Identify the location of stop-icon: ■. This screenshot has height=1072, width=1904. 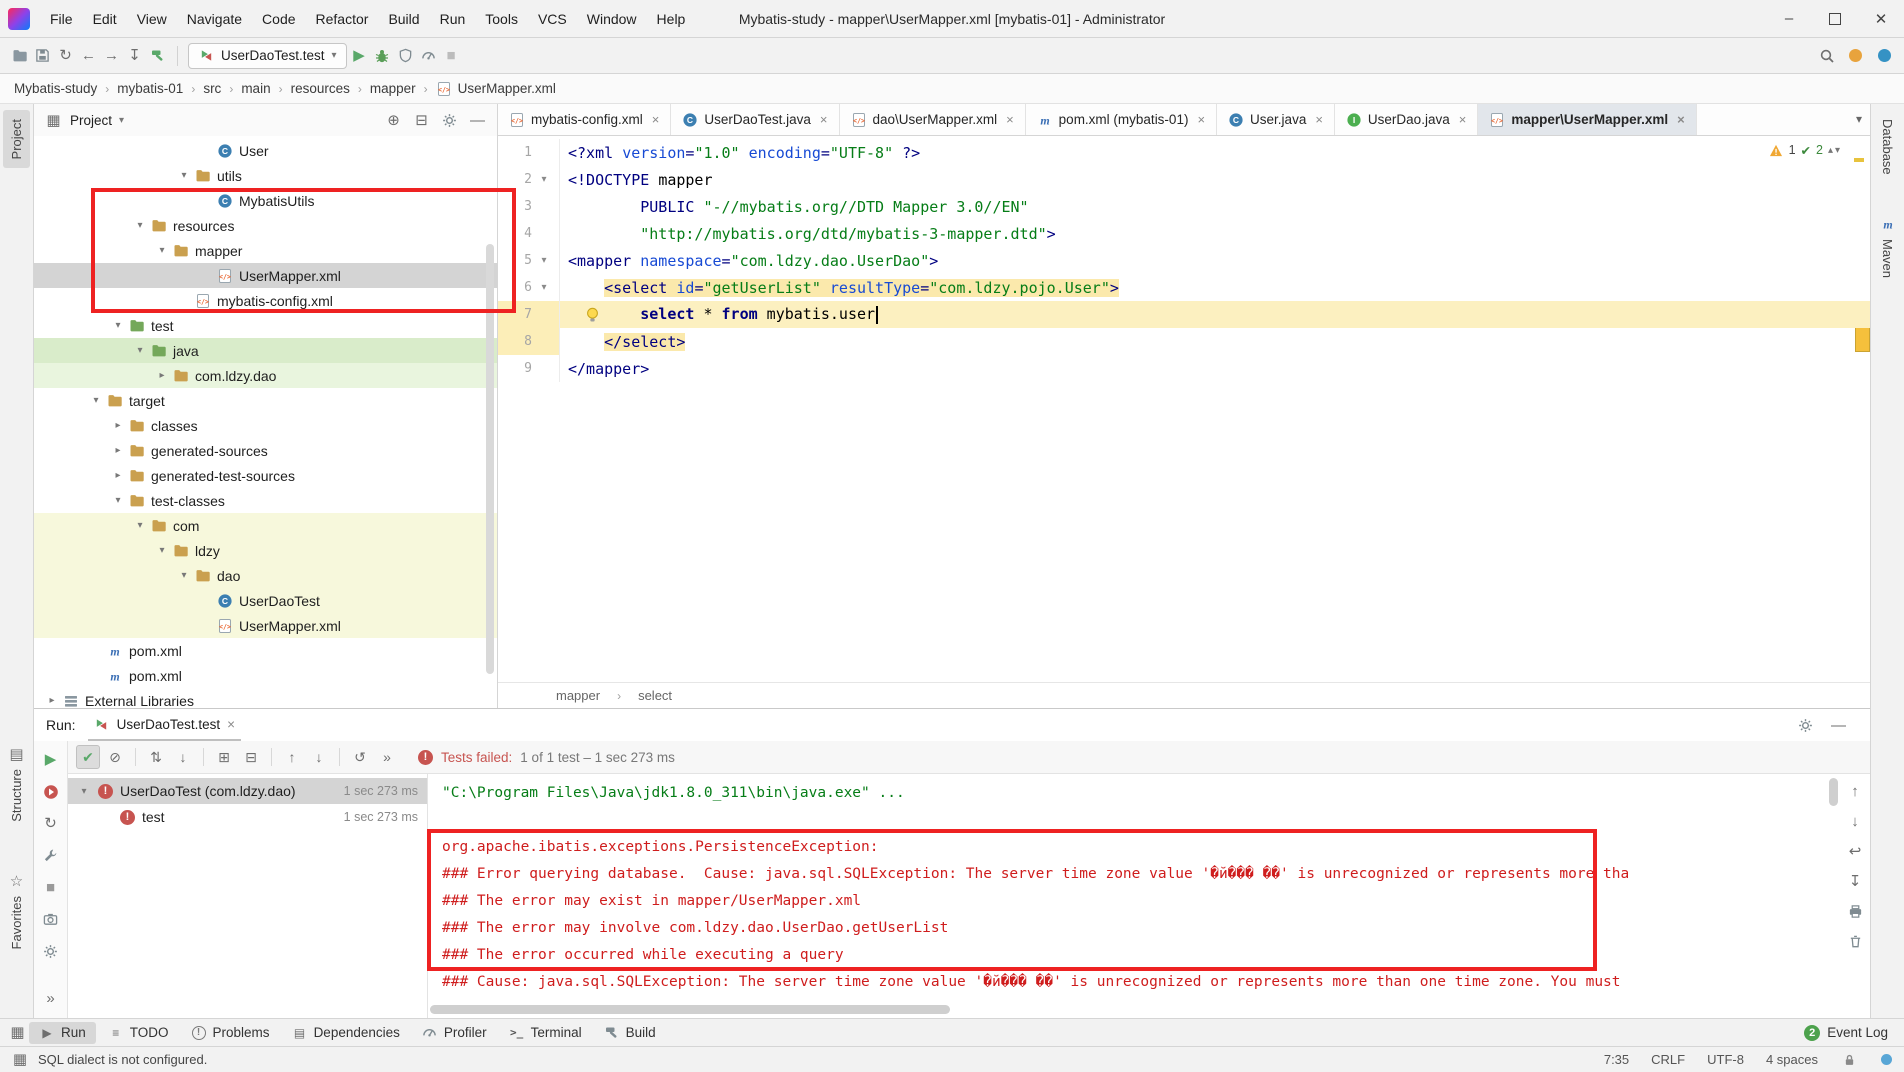
(451, 55).